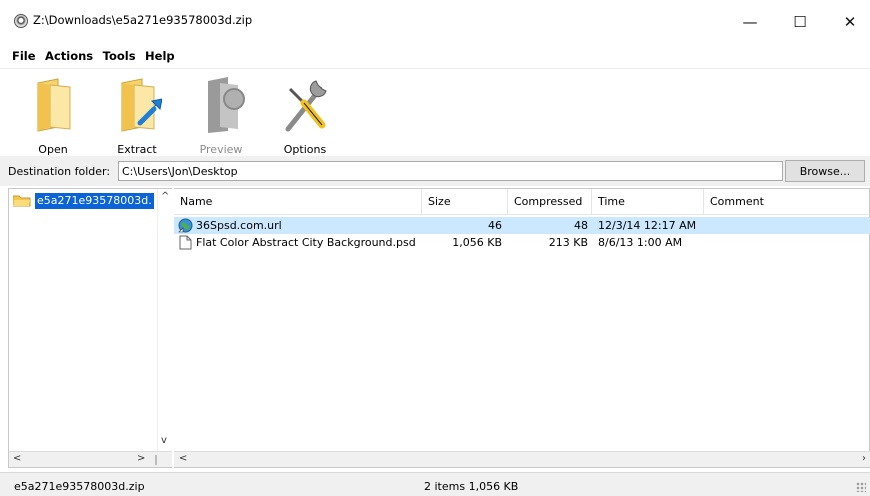 This screenshot has width=870, height=496. Describe the element at coordinates (239, 225) in the screenshot. I see `file-name: 36Spsd.com.url` at that location.